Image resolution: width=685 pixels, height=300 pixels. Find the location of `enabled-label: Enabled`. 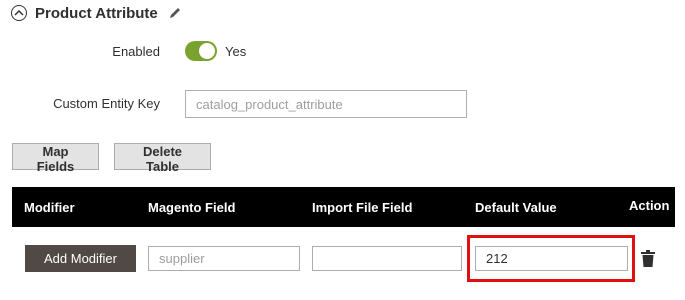

enabled-label: Enabled is located at coordinates (136, 51).